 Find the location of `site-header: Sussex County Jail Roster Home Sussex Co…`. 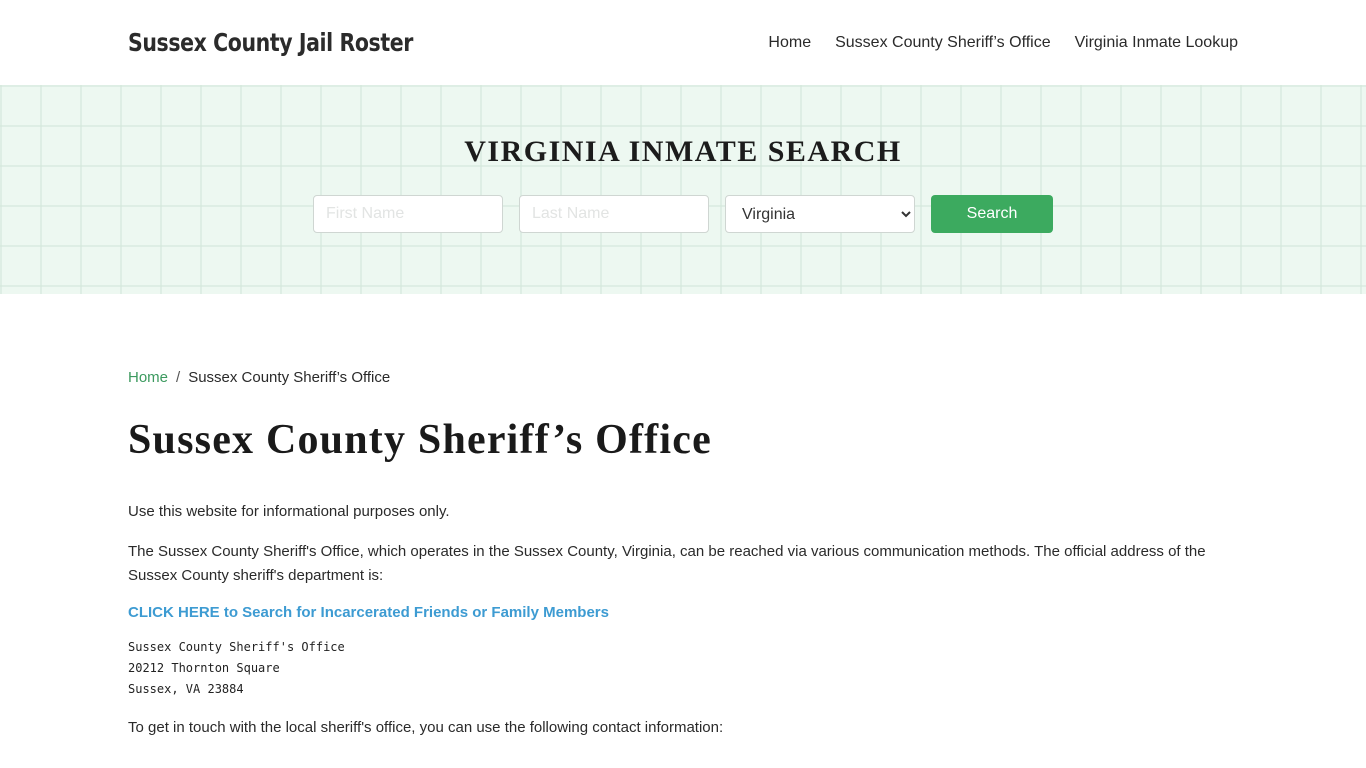

site-header: Sussex County Jail Roster Home Sussex Co… is located at coordinates (683, 42).